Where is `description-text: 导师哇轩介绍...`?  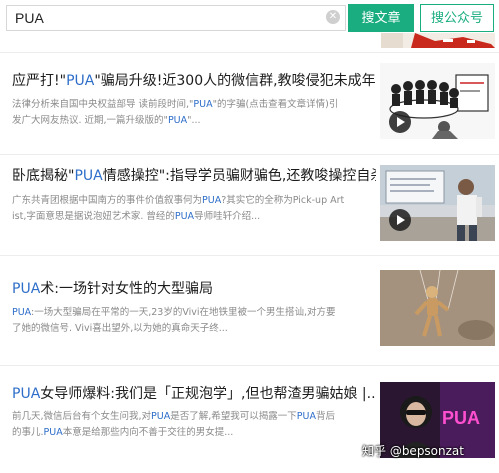
description-text: 导师哇轩介绍... is located at coordinates (227, 216).